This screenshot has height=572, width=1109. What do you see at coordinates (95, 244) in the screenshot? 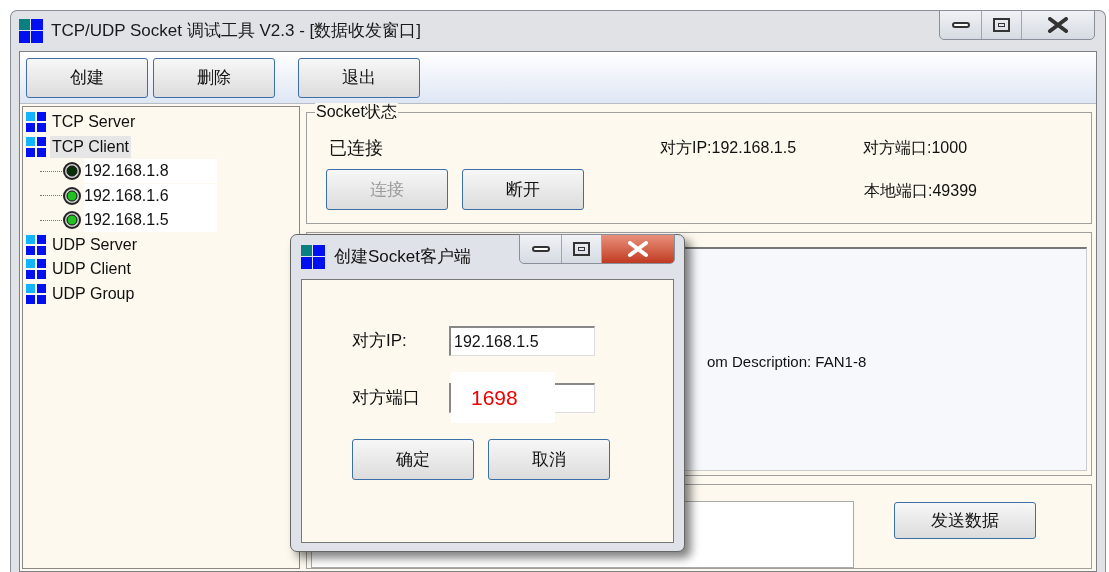
I see `tree-item: UDP Server` at bounding box center [95, 244].